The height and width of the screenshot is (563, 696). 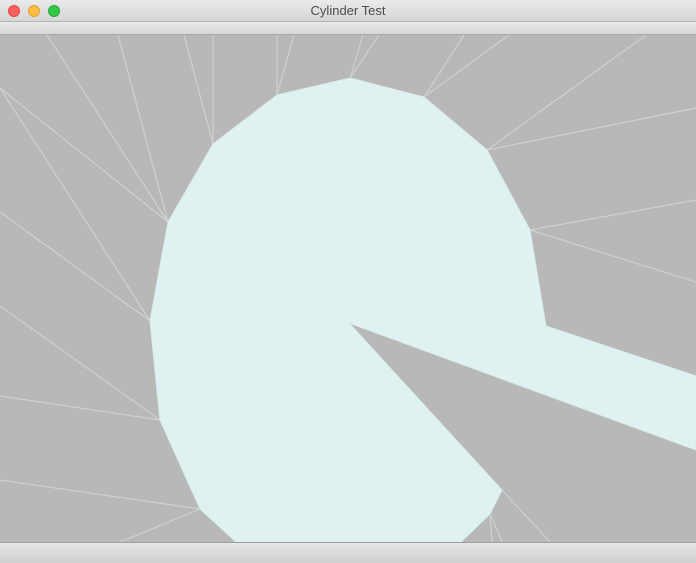 I want to click on toolbar-strip, so click(x=348, y=28).